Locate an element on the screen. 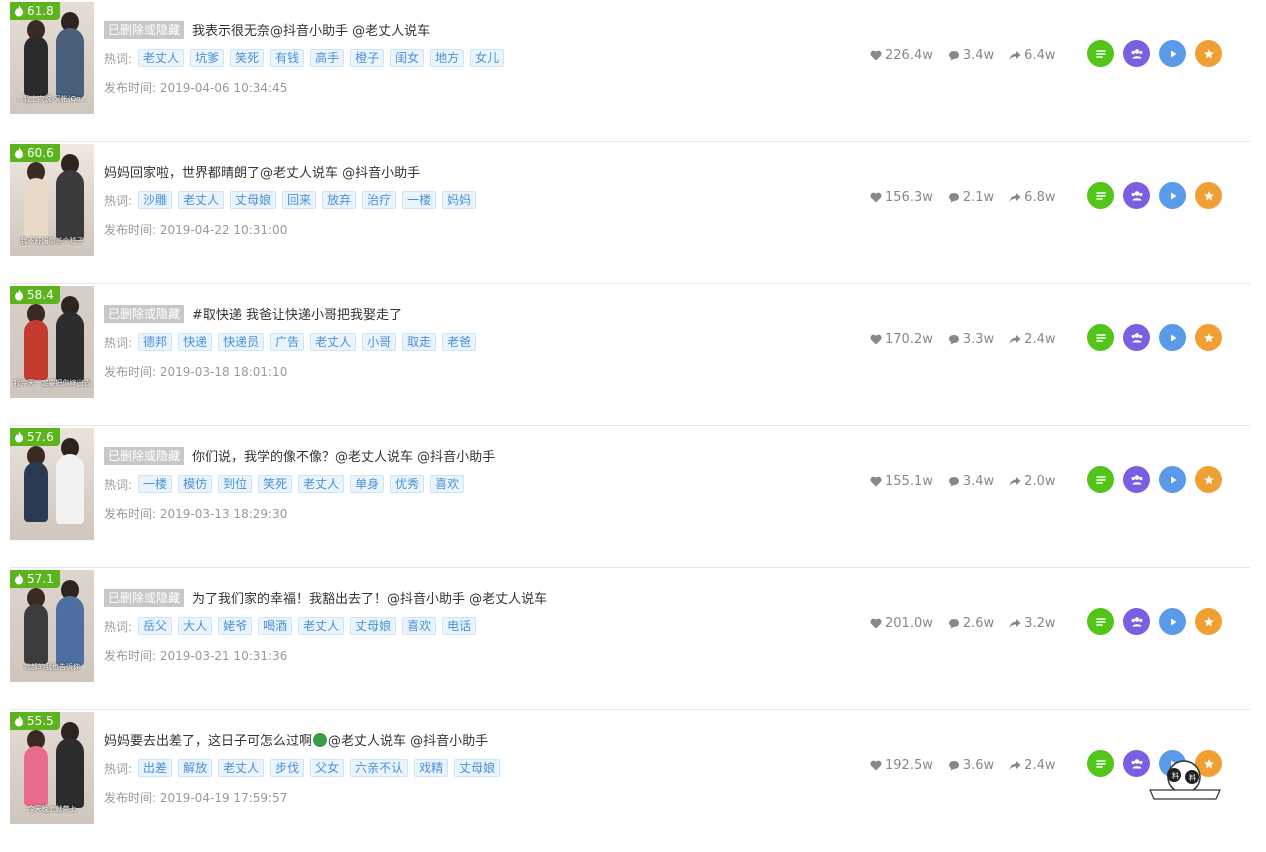 This screenshot has width=1266, height=852. hot-word-tag: 父女 is located at coordinates (327, 768).